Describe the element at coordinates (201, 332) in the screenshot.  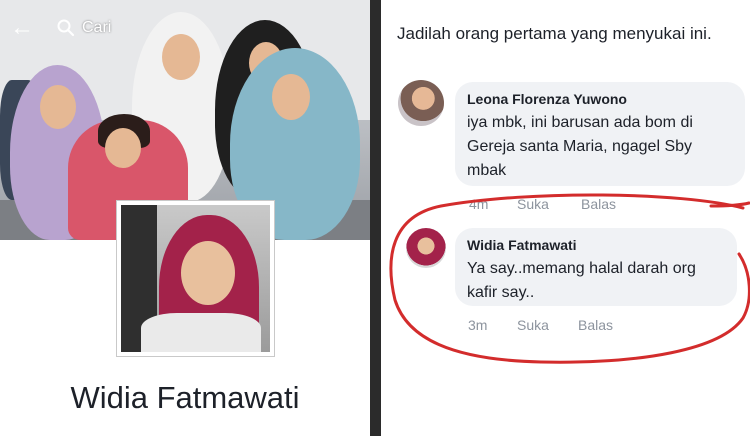
I see `shirt` at that location.